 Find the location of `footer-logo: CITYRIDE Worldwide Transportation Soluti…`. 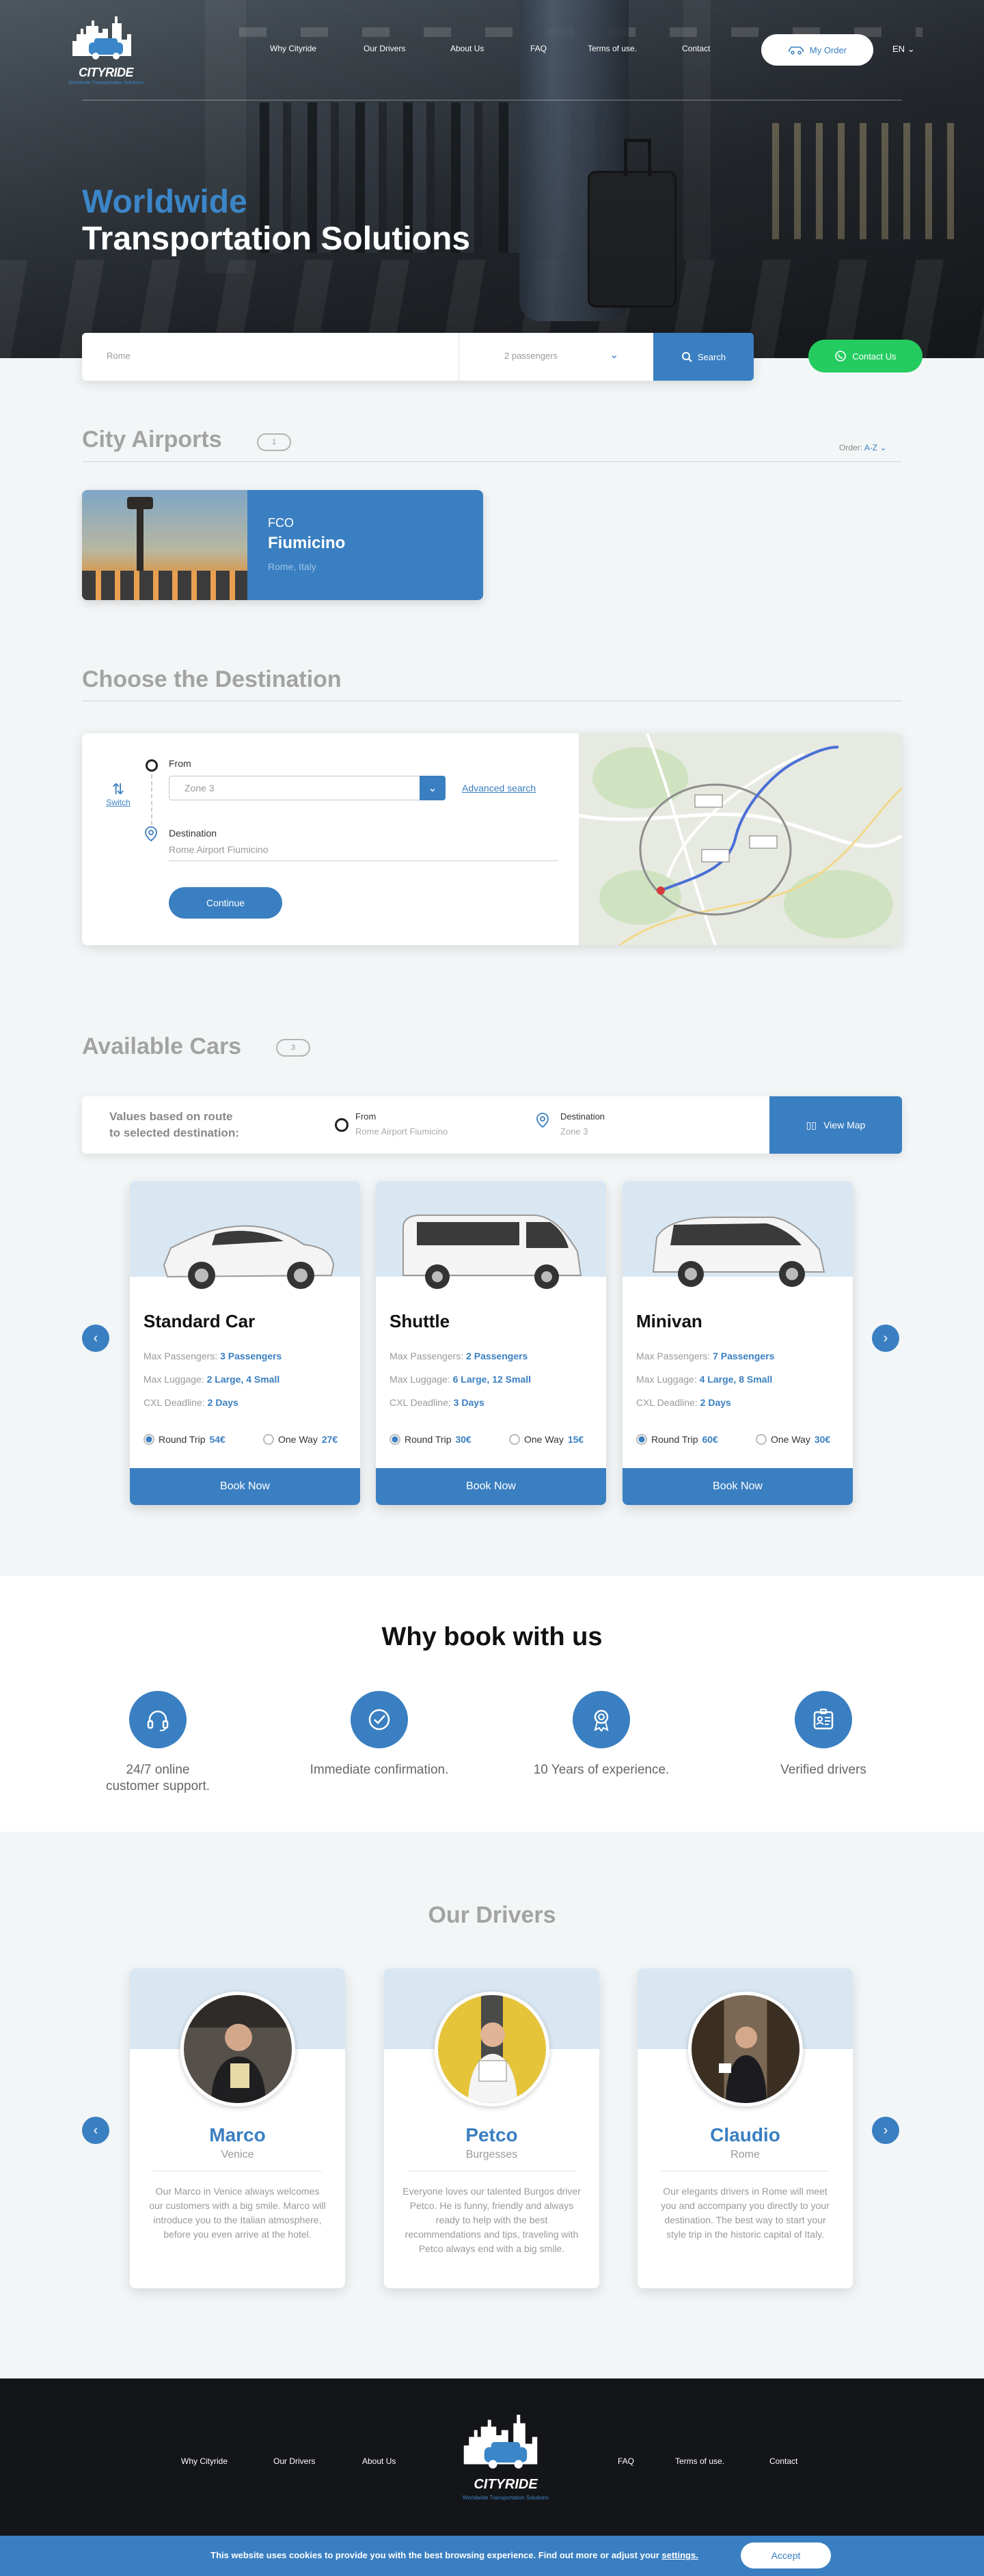

footer-logo: CITYRIDE Worldwide Transportation Soluti… is located at coordinates (506, 2459).